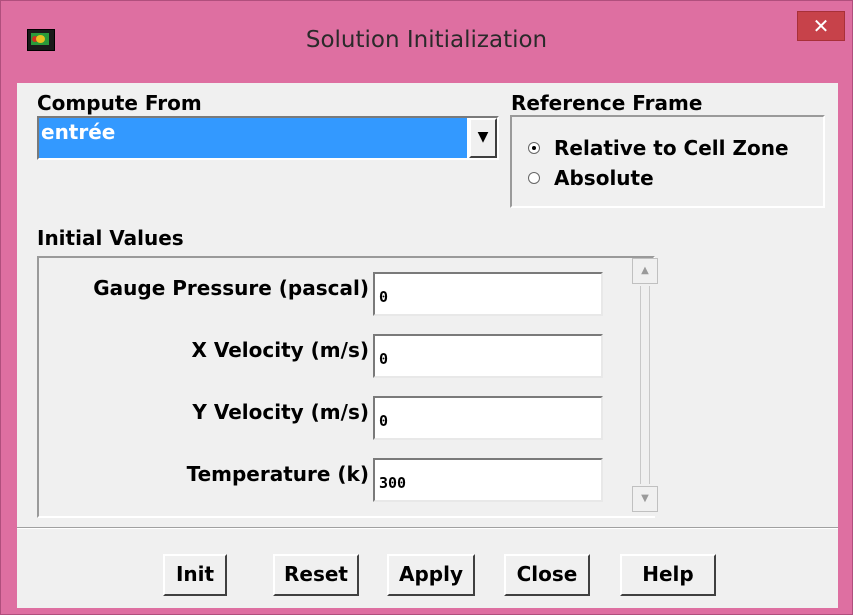  I want to click on init-button: Init, so click(195, 575).